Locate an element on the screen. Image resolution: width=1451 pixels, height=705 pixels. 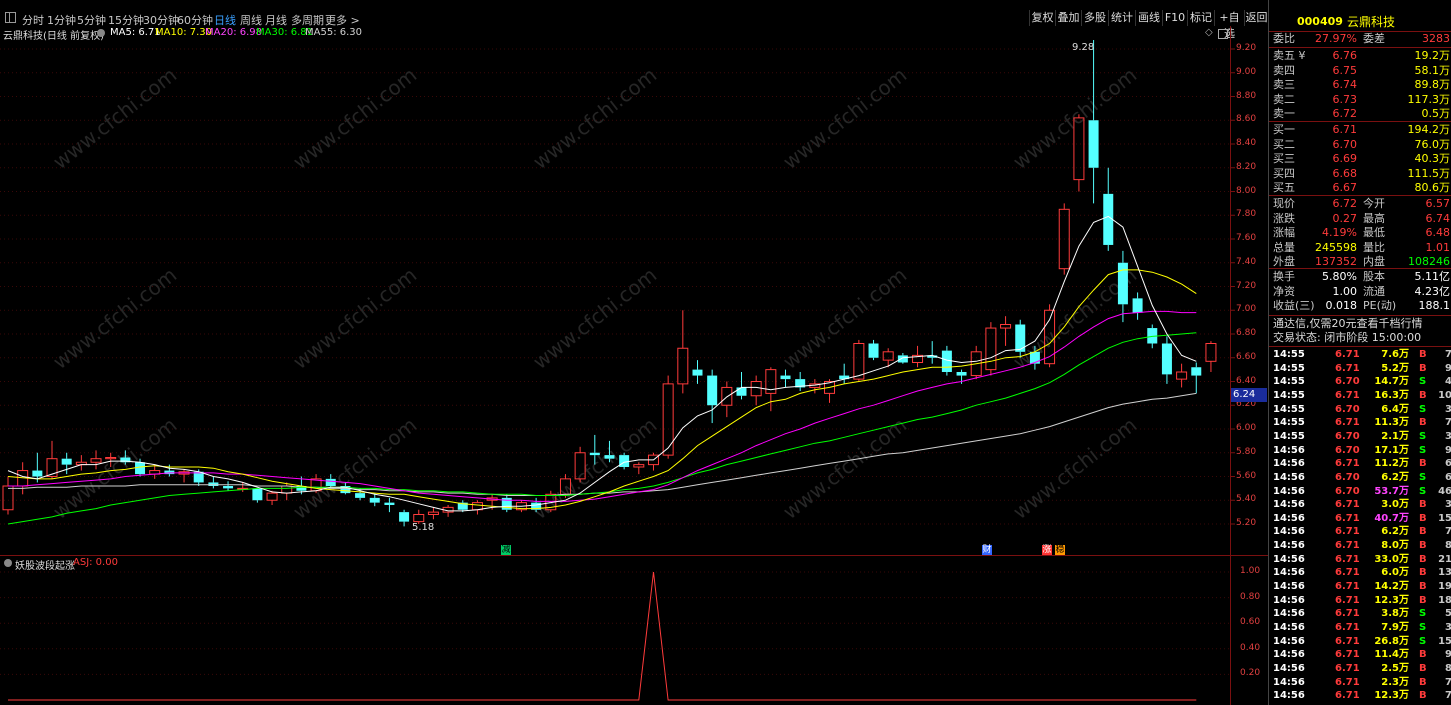
maximize-icon is located at coordinates (1223, 34).